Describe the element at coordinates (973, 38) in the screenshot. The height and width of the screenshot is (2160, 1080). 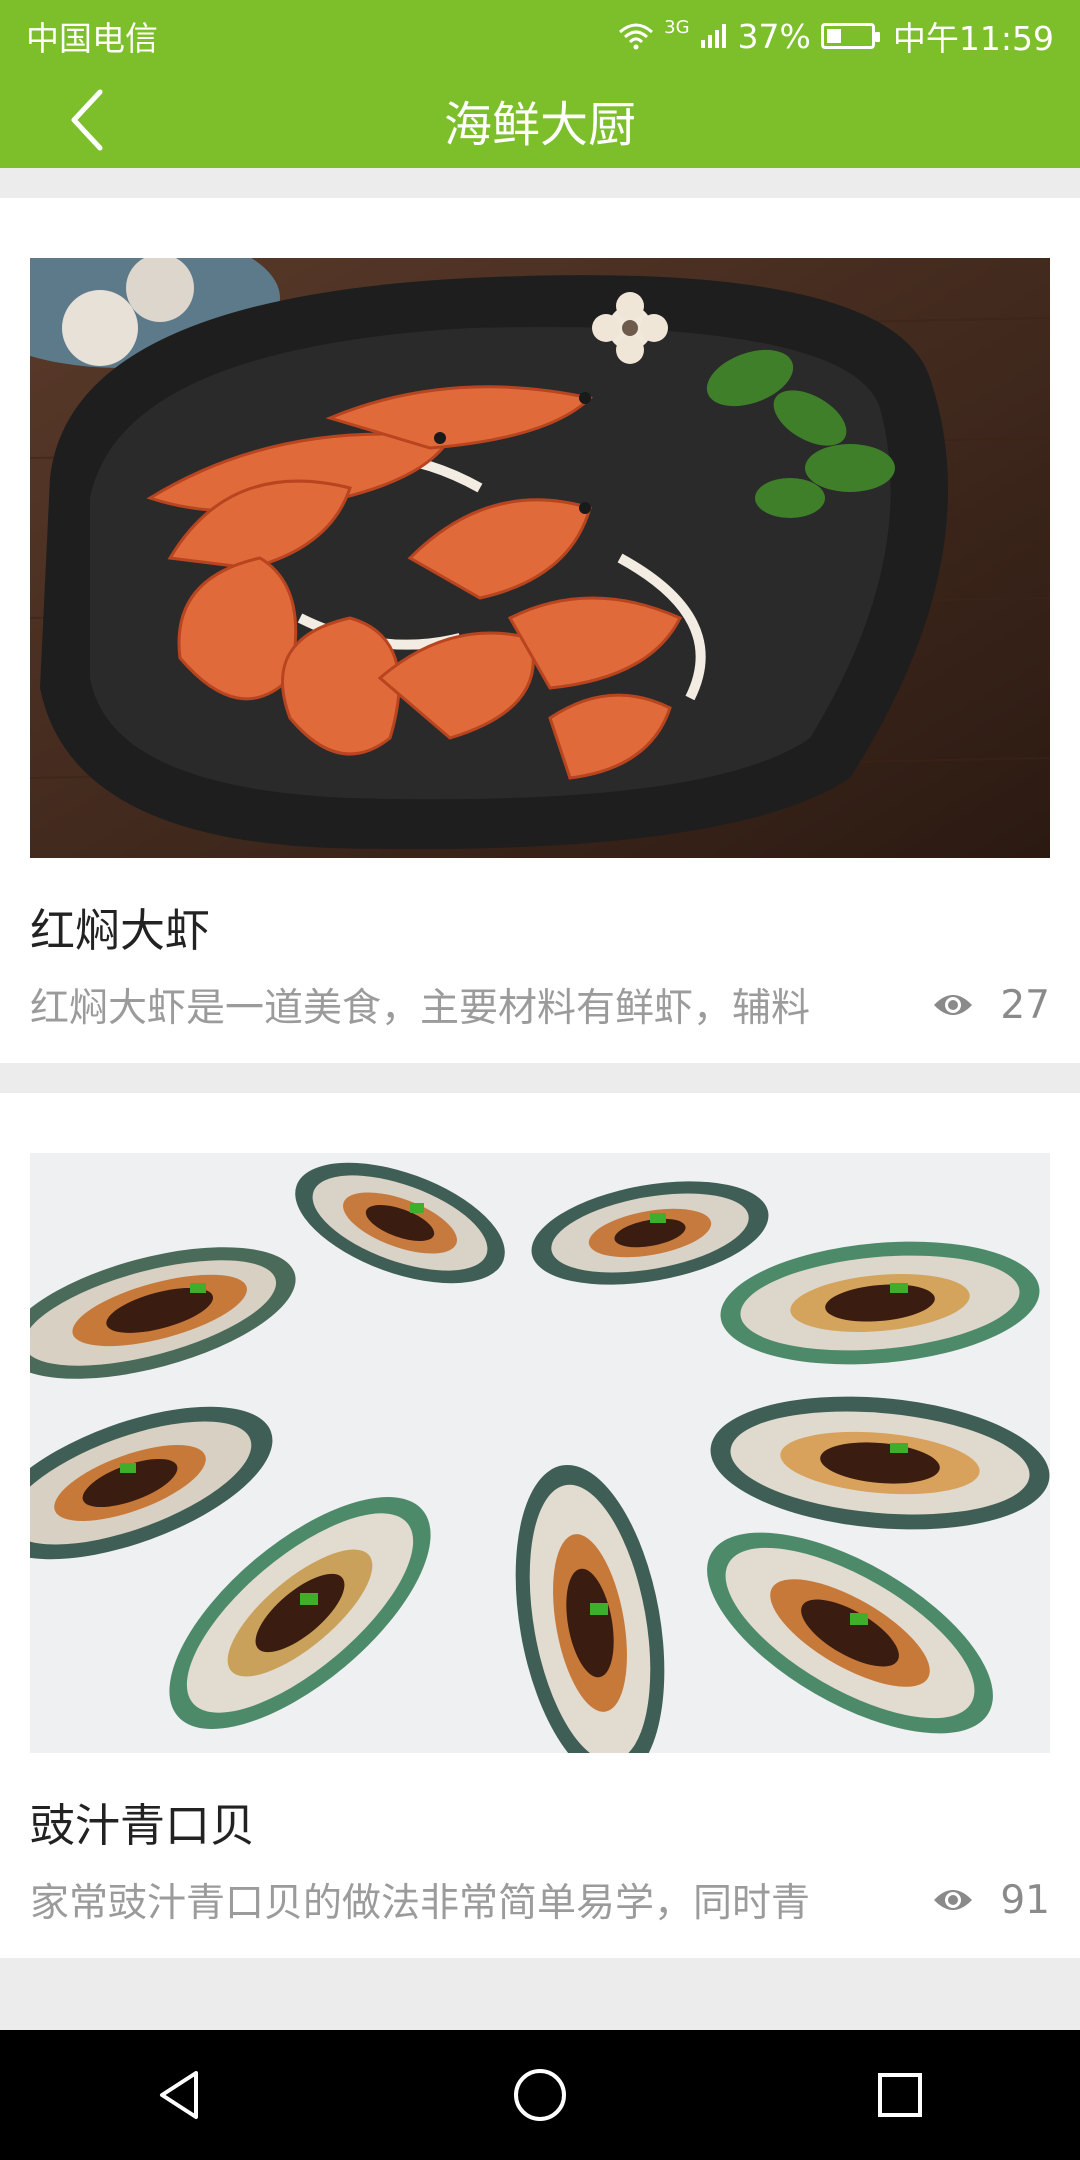
I see `clock: 中午11:59` at that location.